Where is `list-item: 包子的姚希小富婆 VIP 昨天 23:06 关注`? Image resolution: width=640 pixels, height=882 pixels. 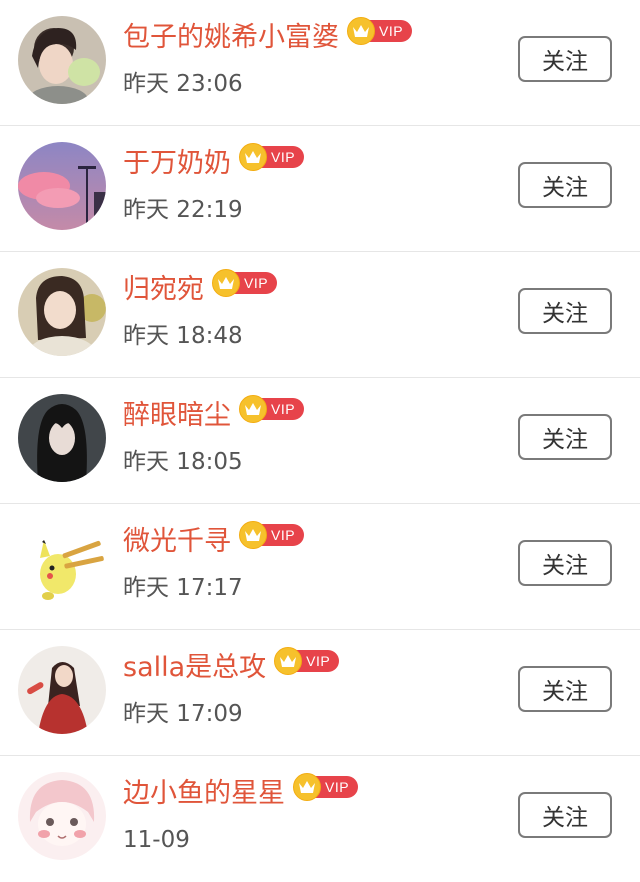
list-item: 包子的姚希小富婆 VIP 昨天 23:06 关注 is located at coordinates (320, 63).